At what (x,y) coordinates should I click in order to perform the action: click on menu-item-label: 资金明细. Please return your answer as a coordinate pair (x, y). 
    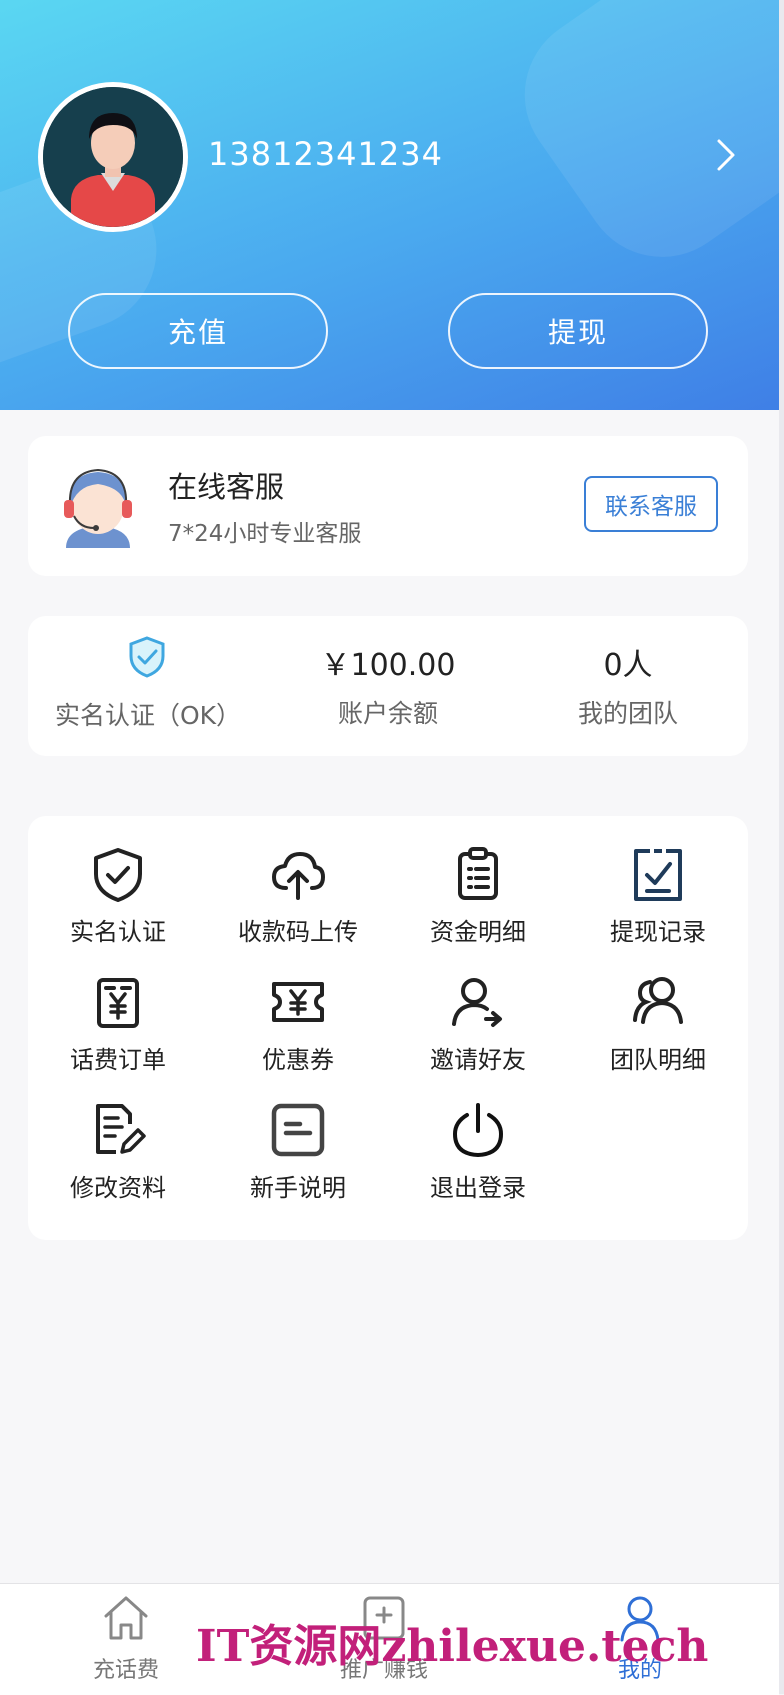
    Looking at the image, I should click on (478, 932).